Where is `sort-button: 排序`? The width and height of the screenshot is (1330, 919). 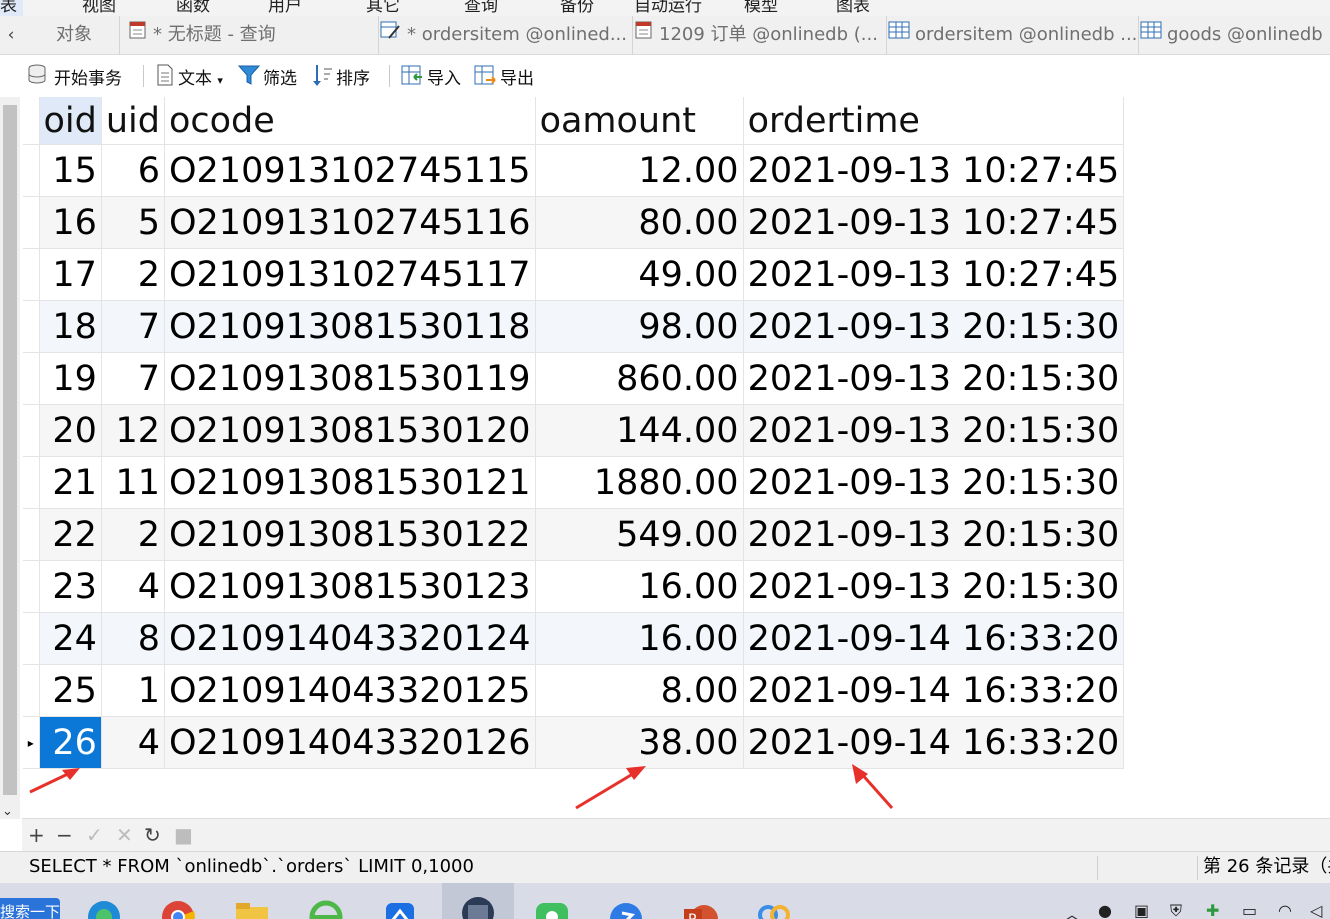
sort-button: 排序 is located at coordinates (340, 76).